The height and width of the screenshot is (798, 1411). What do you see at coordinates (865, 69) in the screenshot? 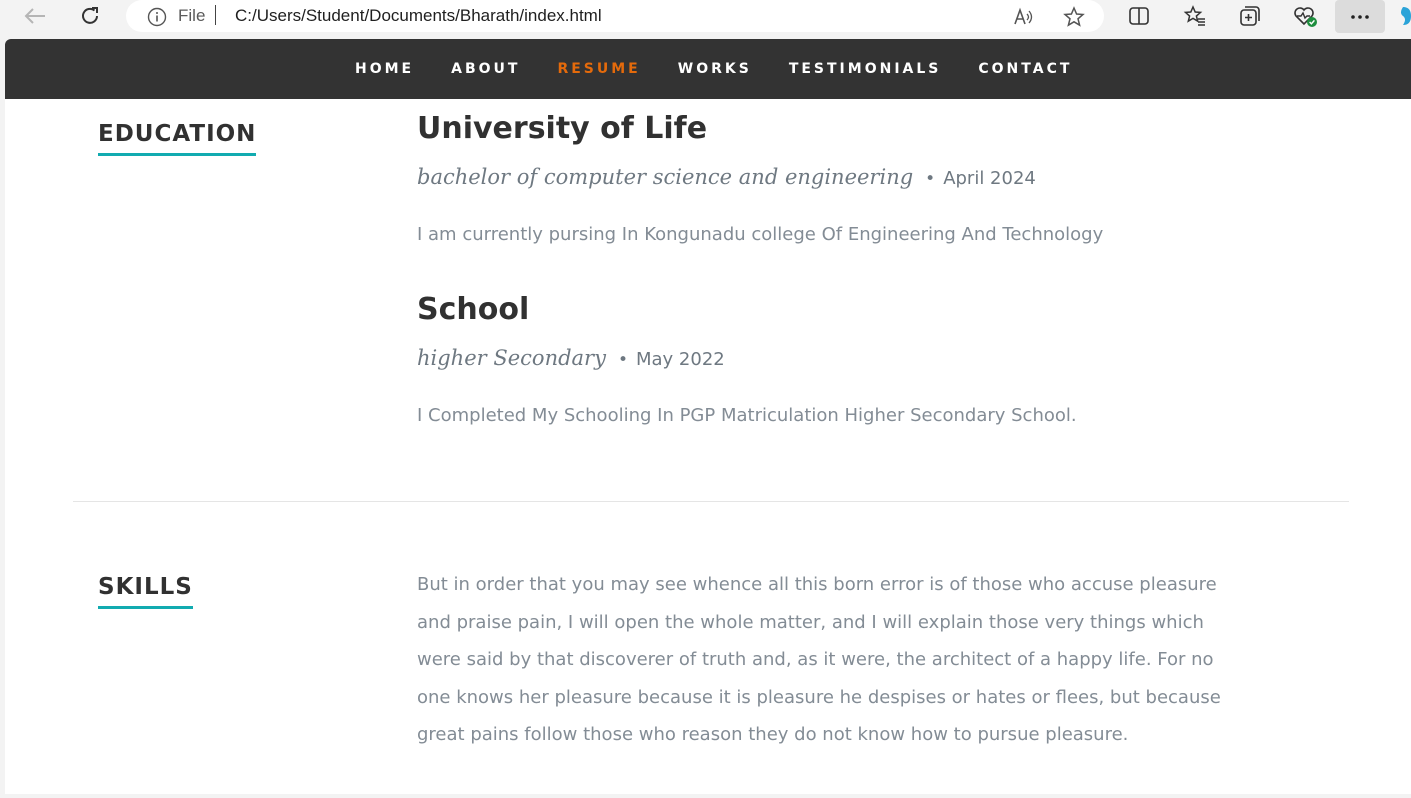
I see `nav-item-testimonials: TESTIMONIALS` at bounding box center [865, 69].